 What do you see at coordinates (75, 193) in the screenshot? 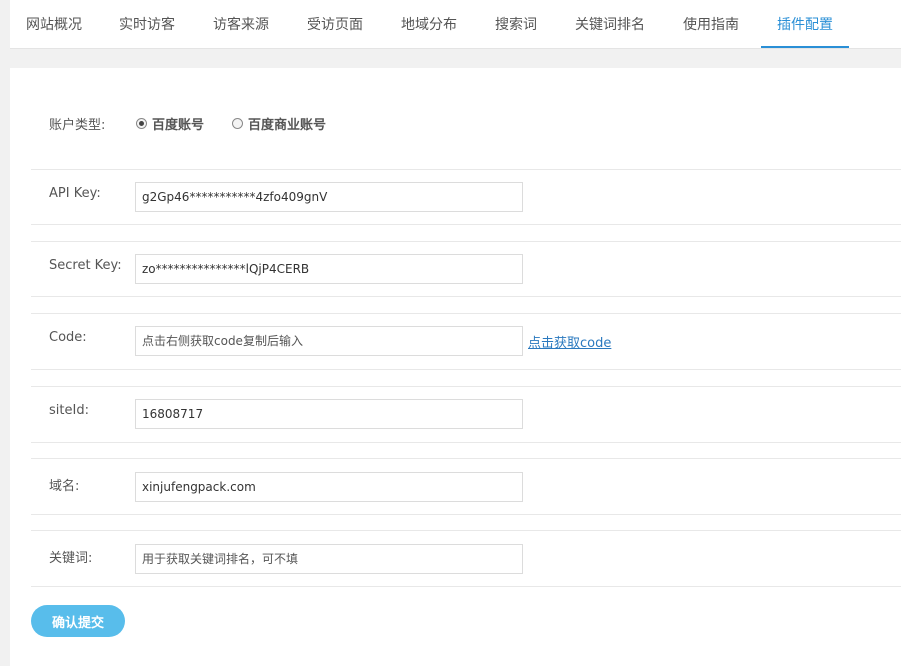
I see `api-key-label: API Key:` at bounding box center [75, 193].